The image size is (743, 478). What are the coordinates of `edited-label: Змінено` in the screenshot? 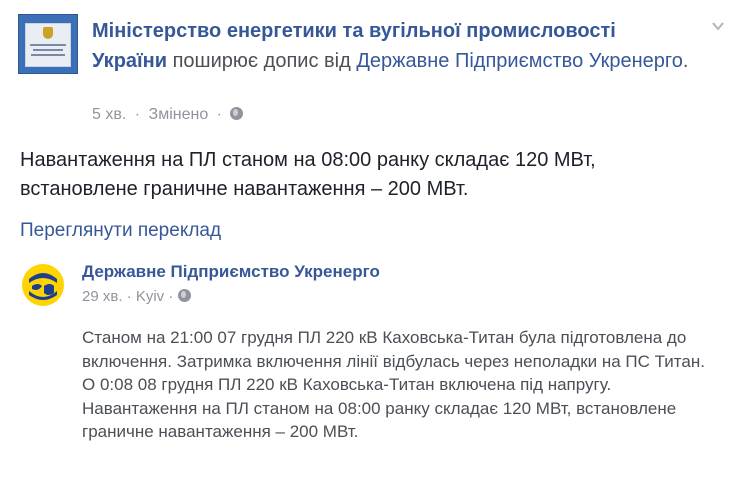 It's located at (179, 114).